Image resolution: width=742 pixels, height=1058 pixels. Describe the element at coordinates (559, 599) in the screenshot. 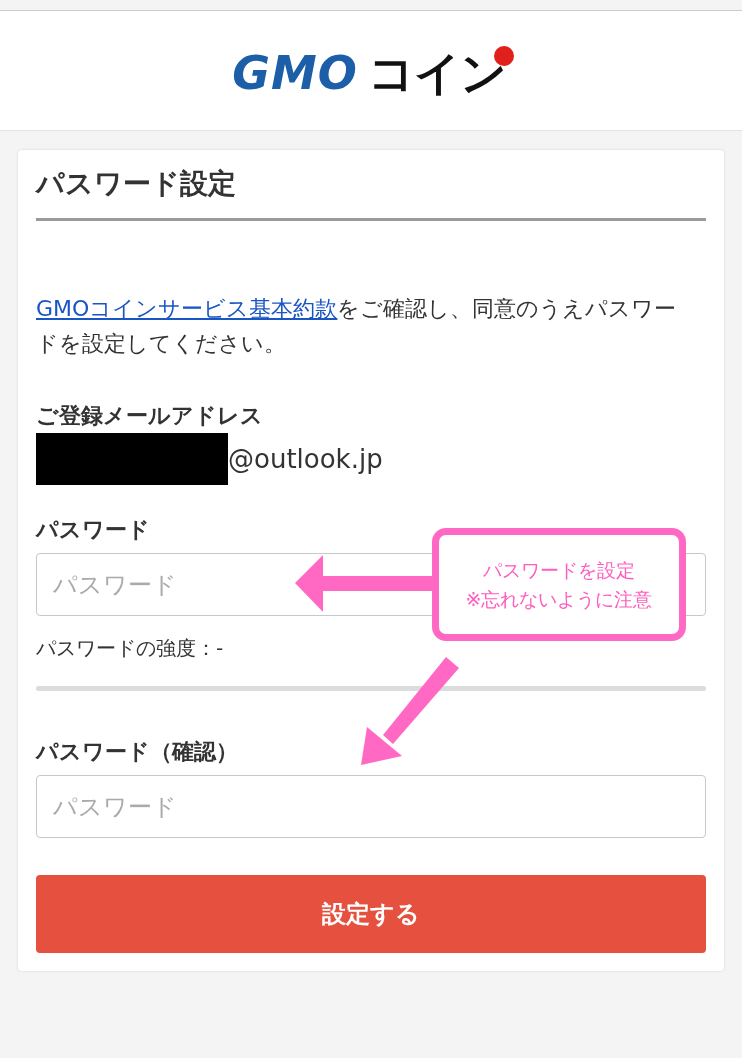

I see `callout-text: ※忘れないように注意` at that location.